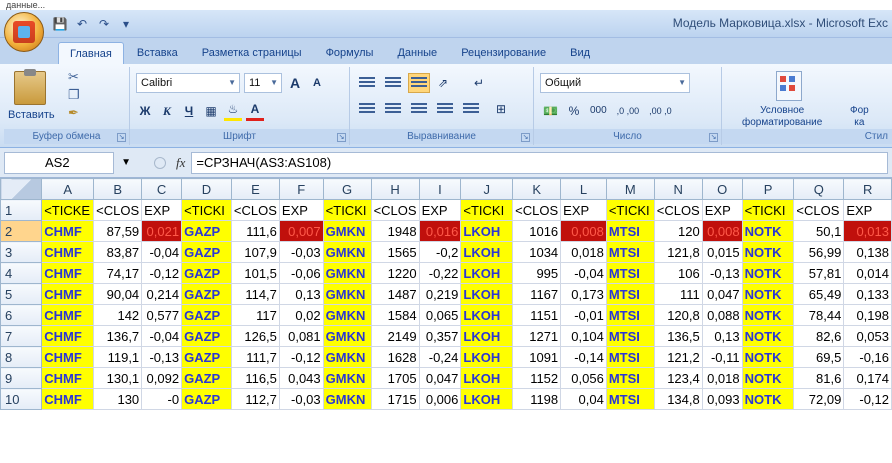 The height and width of the screenshot is (463, 892). I want to click on cell-k6: 1151, so click(537, 315).